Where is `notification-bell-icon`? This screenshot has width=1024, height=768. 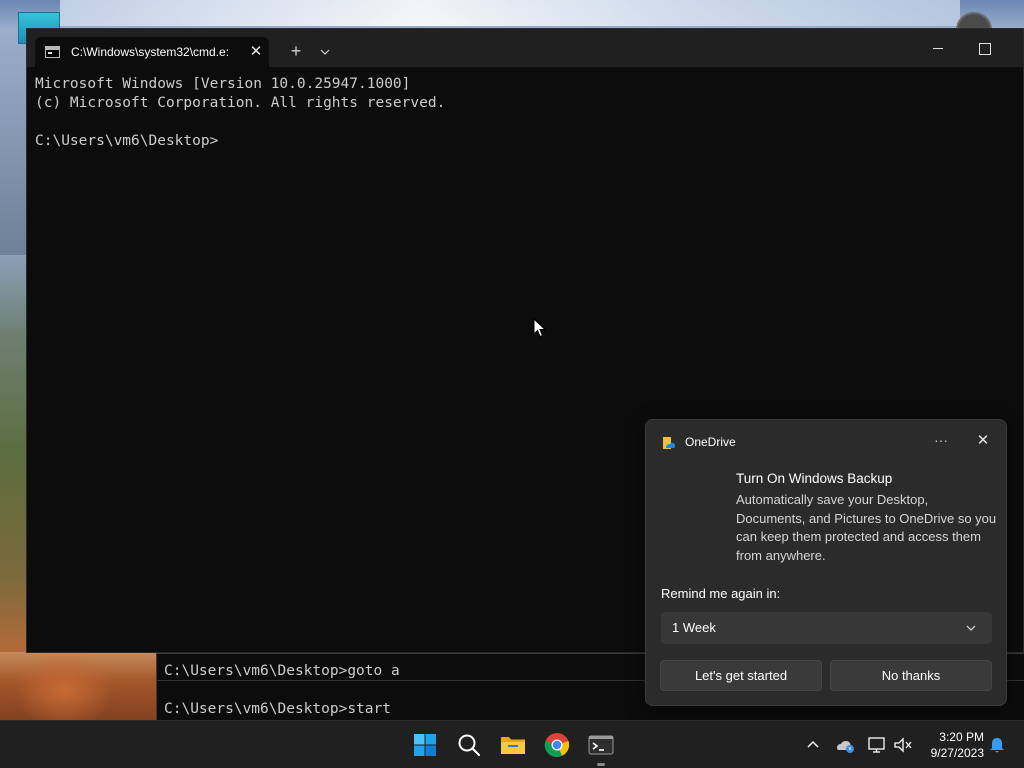
notification-bell-icon is located at coordinates (997, 745).